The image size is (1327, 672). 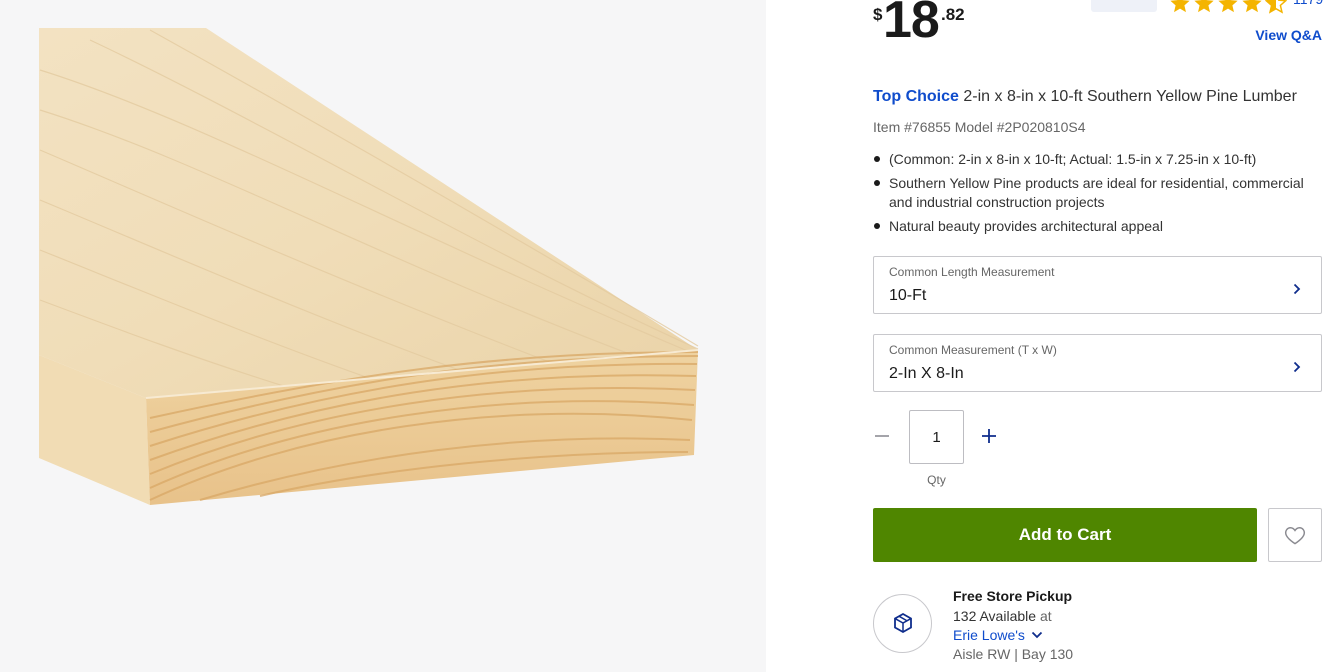 I want to click on star-half-icon, so click(x=1276, y=7).